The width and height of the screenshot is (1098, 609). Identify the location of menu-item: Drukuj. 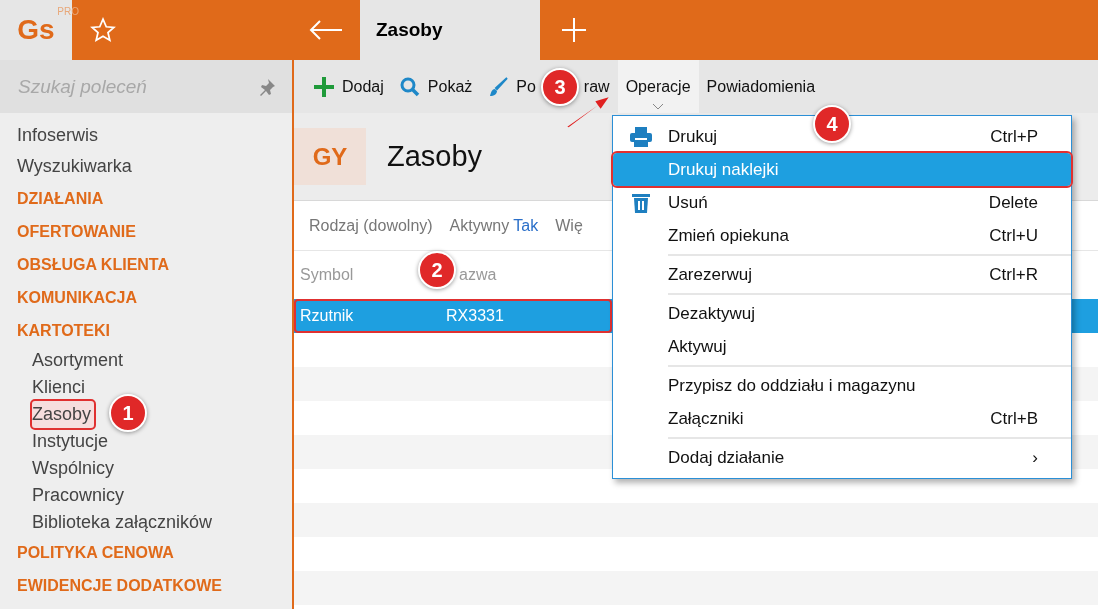
(693, 136).